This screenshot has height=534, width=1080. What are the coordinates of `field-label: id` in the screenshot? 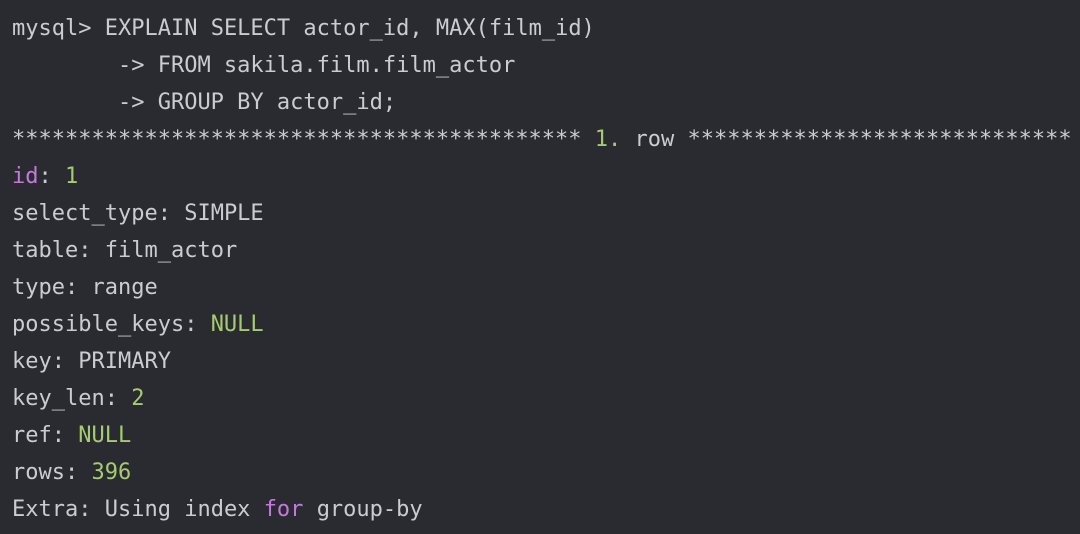 It's located at (25, 176).